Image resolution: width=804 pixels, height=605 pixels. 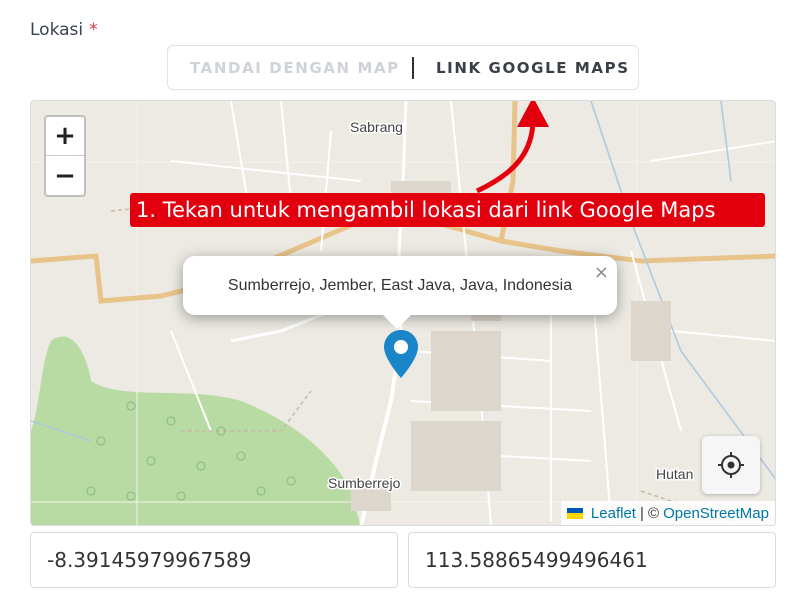 I want to click on tab-google-maps-link: LINK GOOGLE MAPS, so click(x=522, y=67).